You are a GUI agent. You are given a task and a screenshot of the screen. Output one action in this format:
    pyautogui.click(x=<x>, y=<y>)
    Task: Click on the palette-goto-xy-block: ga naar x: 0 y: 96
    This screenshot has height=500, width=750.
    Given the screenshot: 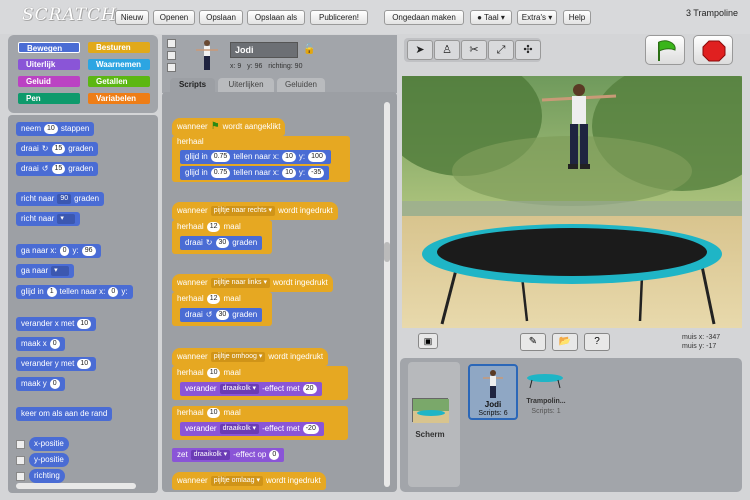 What is the action you would take?
    pyautogui.click(x=58, y=251)
    